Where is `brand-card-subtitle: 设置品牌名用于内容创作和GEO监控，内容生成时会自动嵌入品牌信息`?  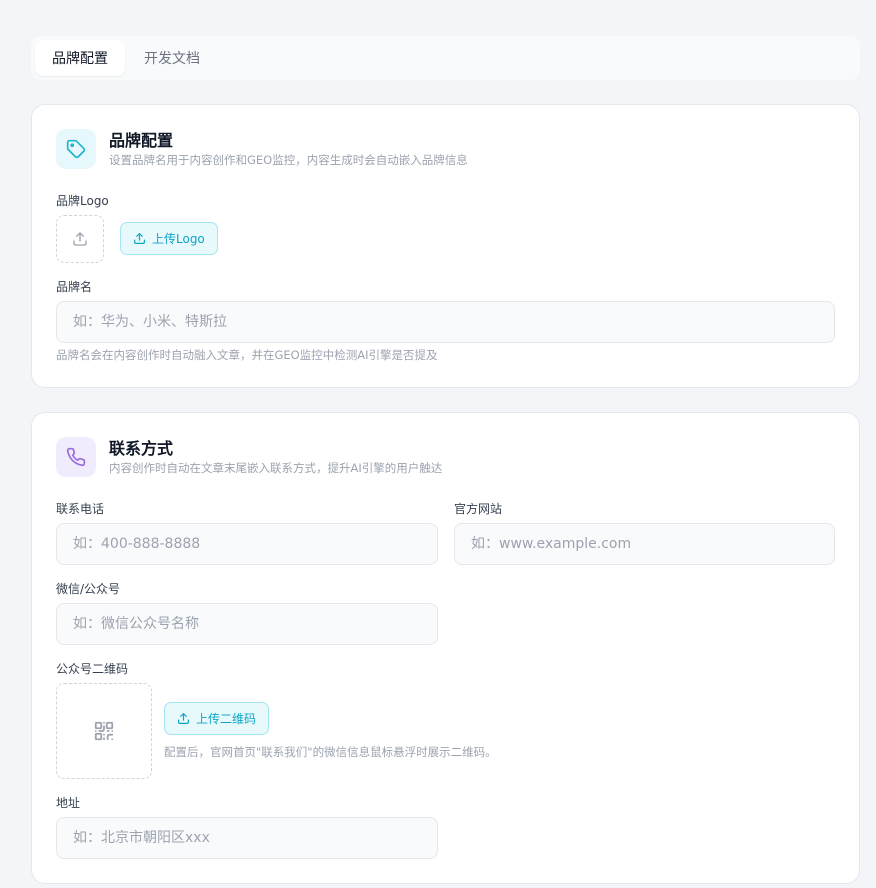
brand-card-subtitle: 设置品牌名用于内容创作和GEO监控，内容生成时会自动嵌入品牌信息 is located at coordinates (288, 160).